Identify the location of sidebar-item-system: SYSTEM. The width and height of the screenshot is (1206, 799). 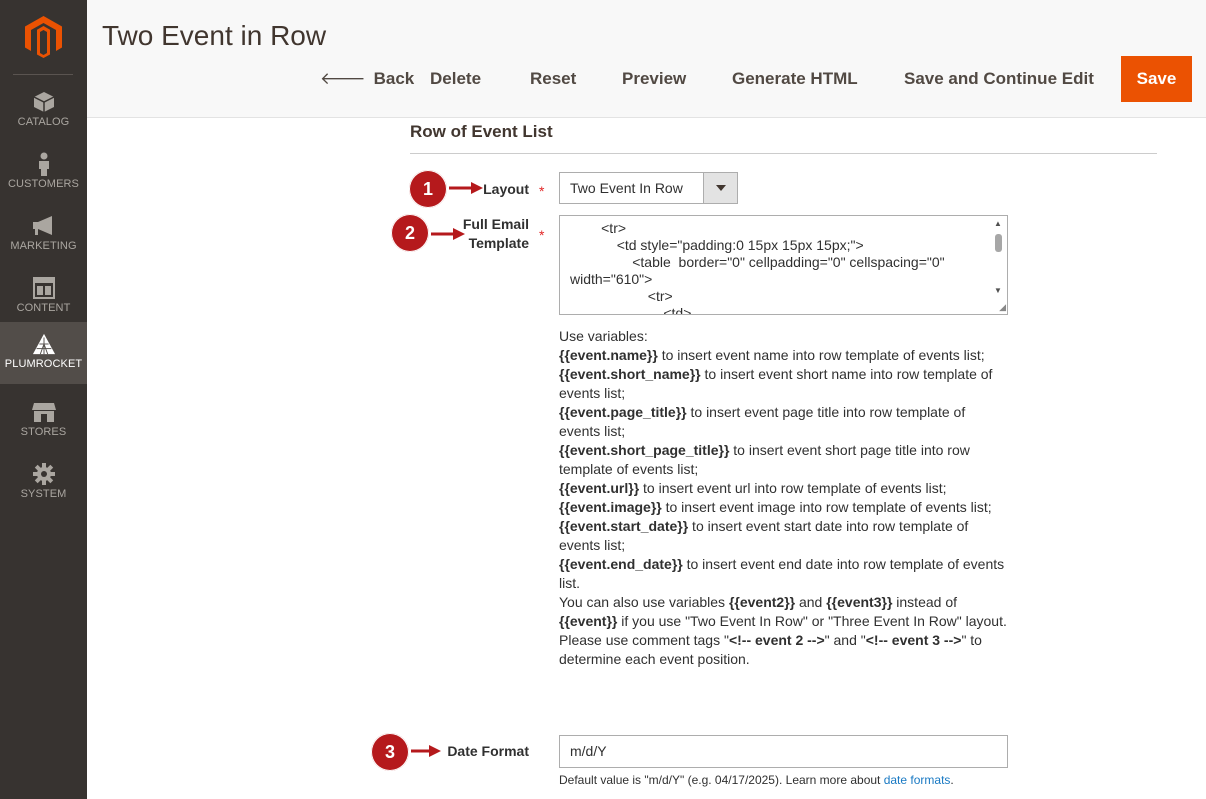
(43, 483).